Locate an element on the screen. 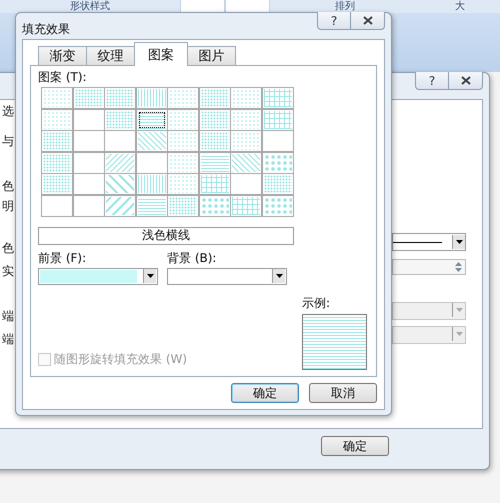 This screenshot has width=500, height=503. ribbon-group-label: 大 is located at coordinates (460, 6).